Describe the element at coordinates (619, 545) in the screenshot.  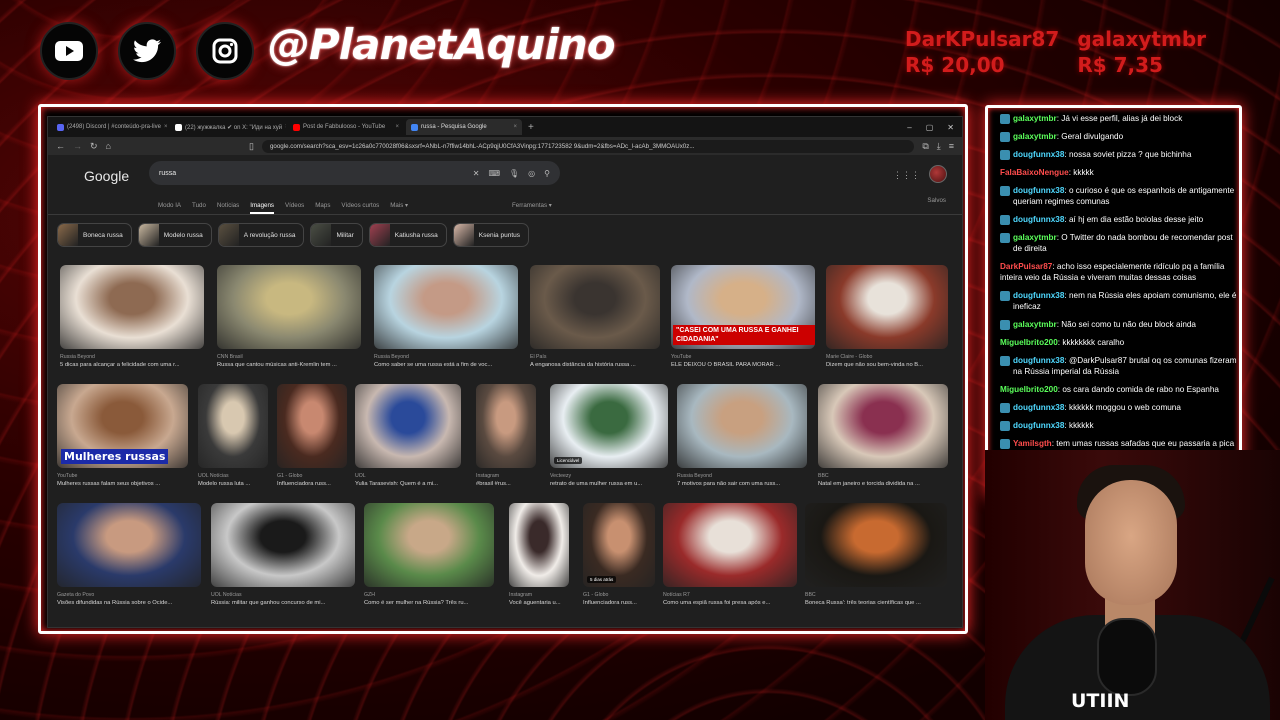
I see `result-thumbnail: 5 dias atrás` at that location.